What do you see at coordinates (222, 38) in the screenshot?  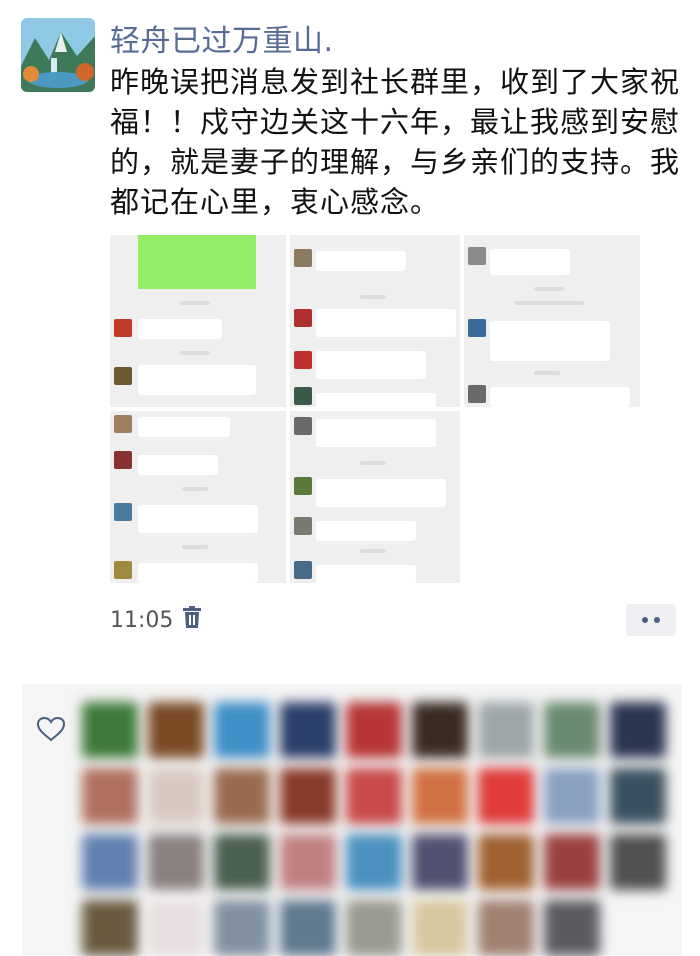 I see `author-nickname: 轻舟已过万重山.` at bounding box center [222, 38].